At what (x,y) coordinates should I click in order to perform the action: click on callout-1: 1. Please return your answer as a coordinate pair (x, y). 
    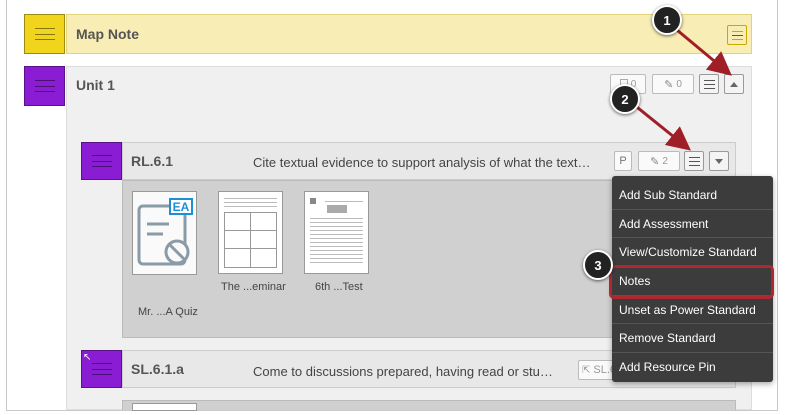
    Looking at the image, I should click on (667, 20).